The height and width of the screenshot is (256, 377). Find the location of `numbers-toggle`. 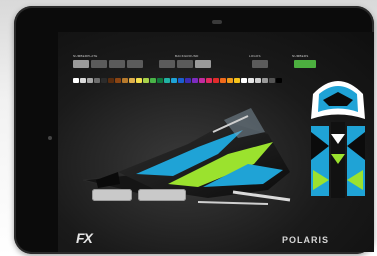

numbers-toggle is located at coordinates (305, 64).